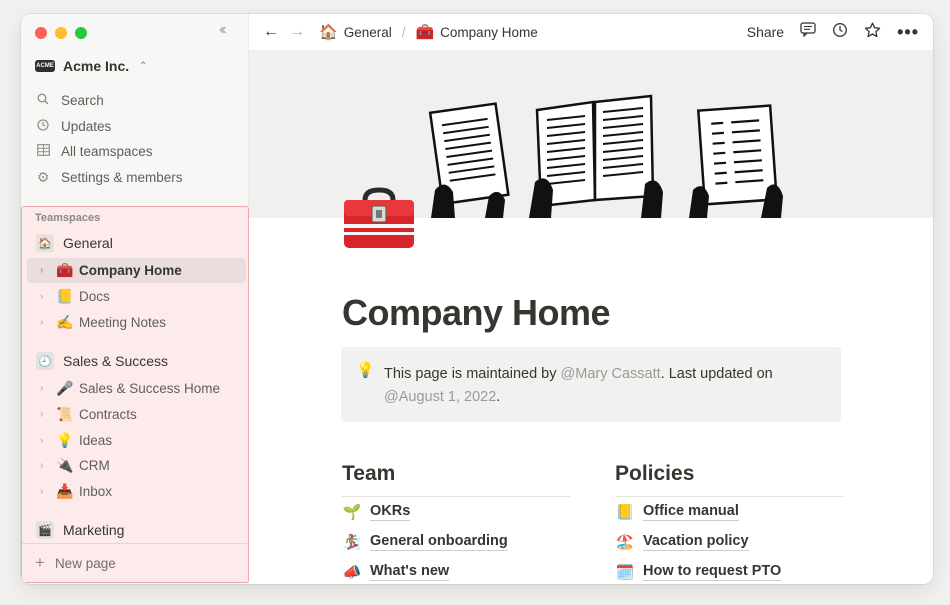 This screenshot has height=605, width=950. Describe the element at coordinates (611, 374) in the screenshot. I see `user-mention: @Mary Cassatt` at that location.